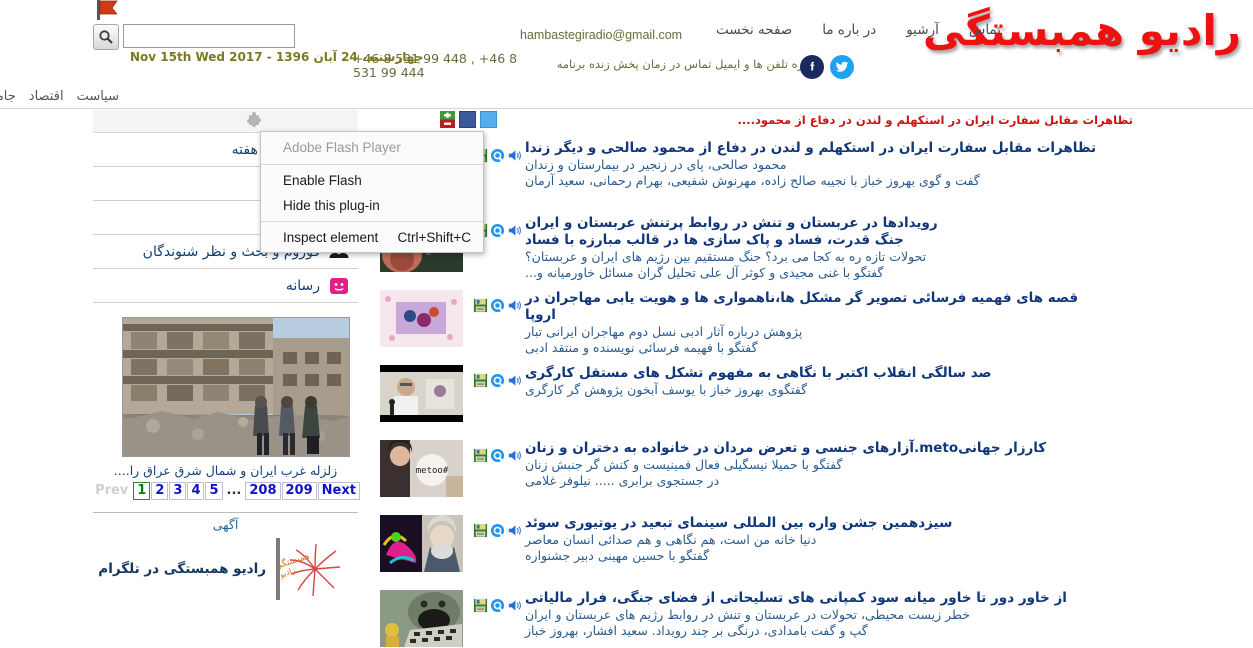 The height and width of the screenshot is (648, 1253). Describe the element at coordinates (622, 480) in the screenshot. I see `article-subtitle-2: در جستجوی برابری ..... نیلوفر غلامی` at that location.